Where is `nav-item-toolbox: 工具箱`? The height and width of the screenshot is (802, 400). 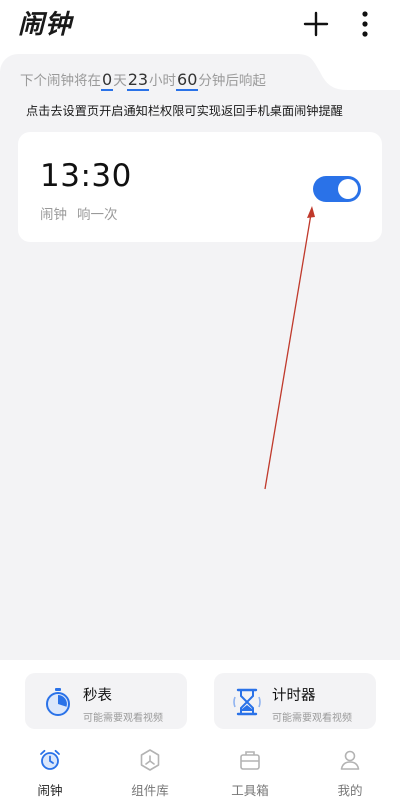
nav-item-toolbox: 工具箱 is located at coordinates (250, 773).